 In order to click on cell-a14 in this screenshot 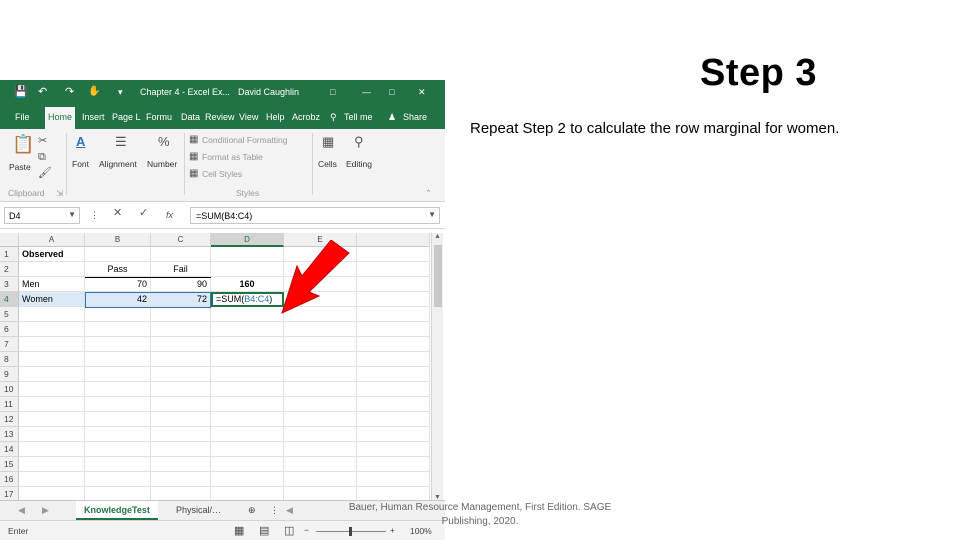, I will do `click(52, 449)`.